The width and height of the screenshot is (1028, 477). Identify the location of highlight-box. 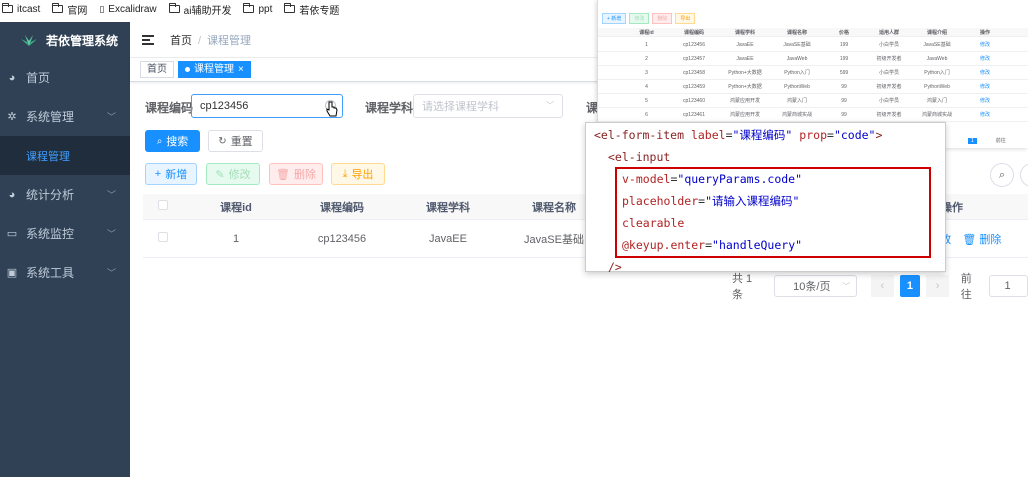
(773, 212).